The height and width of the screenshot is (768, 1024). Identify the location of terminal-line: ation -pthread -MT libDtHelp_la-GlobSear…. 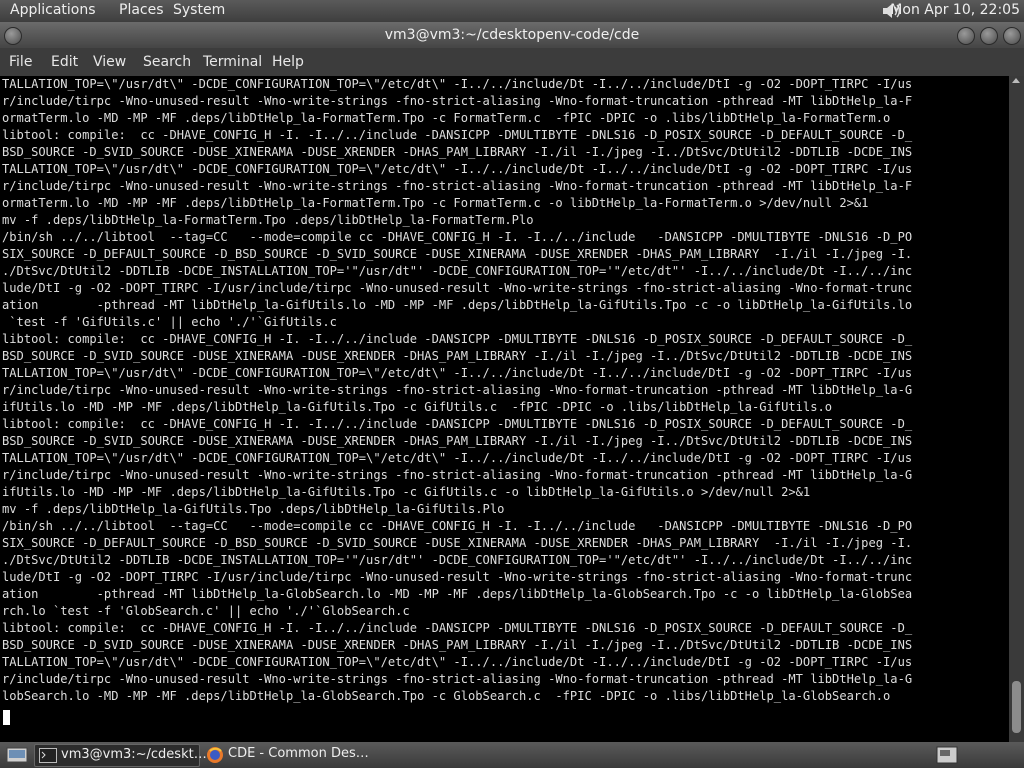
(457, 594).